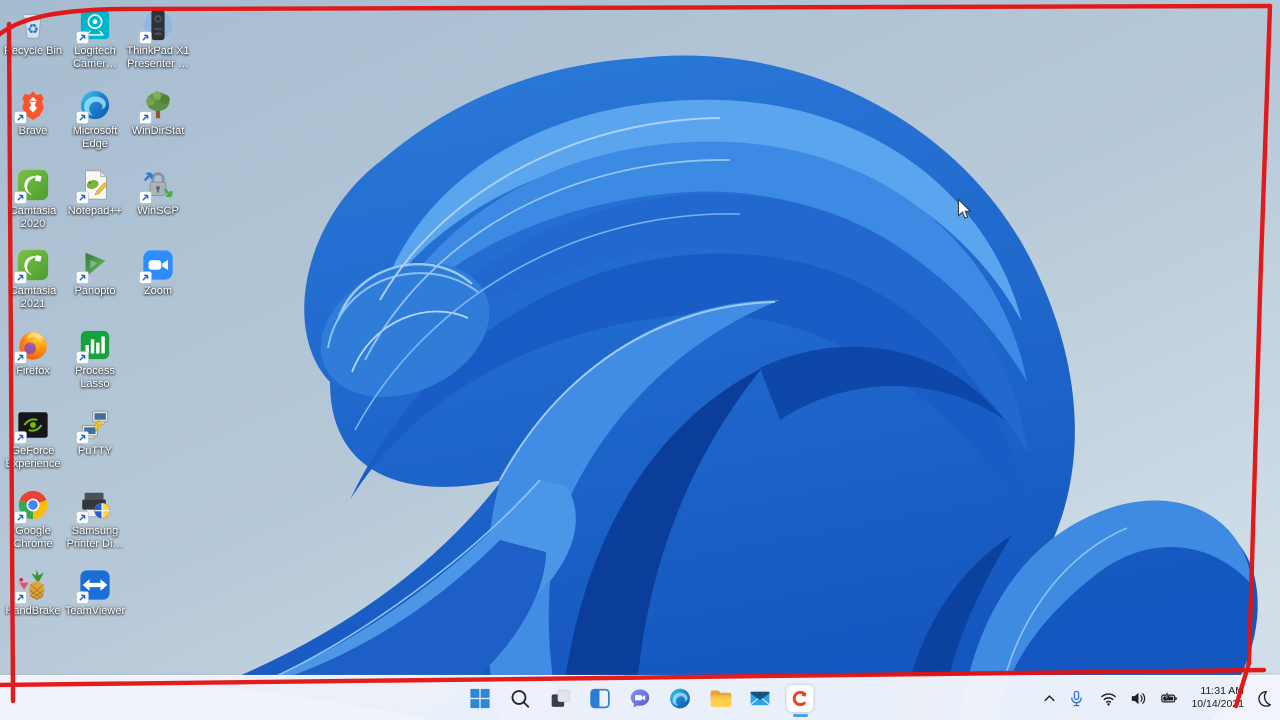 Image resolution: width=1280 pixels, height=720 pixels. I want to click on tray-moon-button, so click(1263, 698).